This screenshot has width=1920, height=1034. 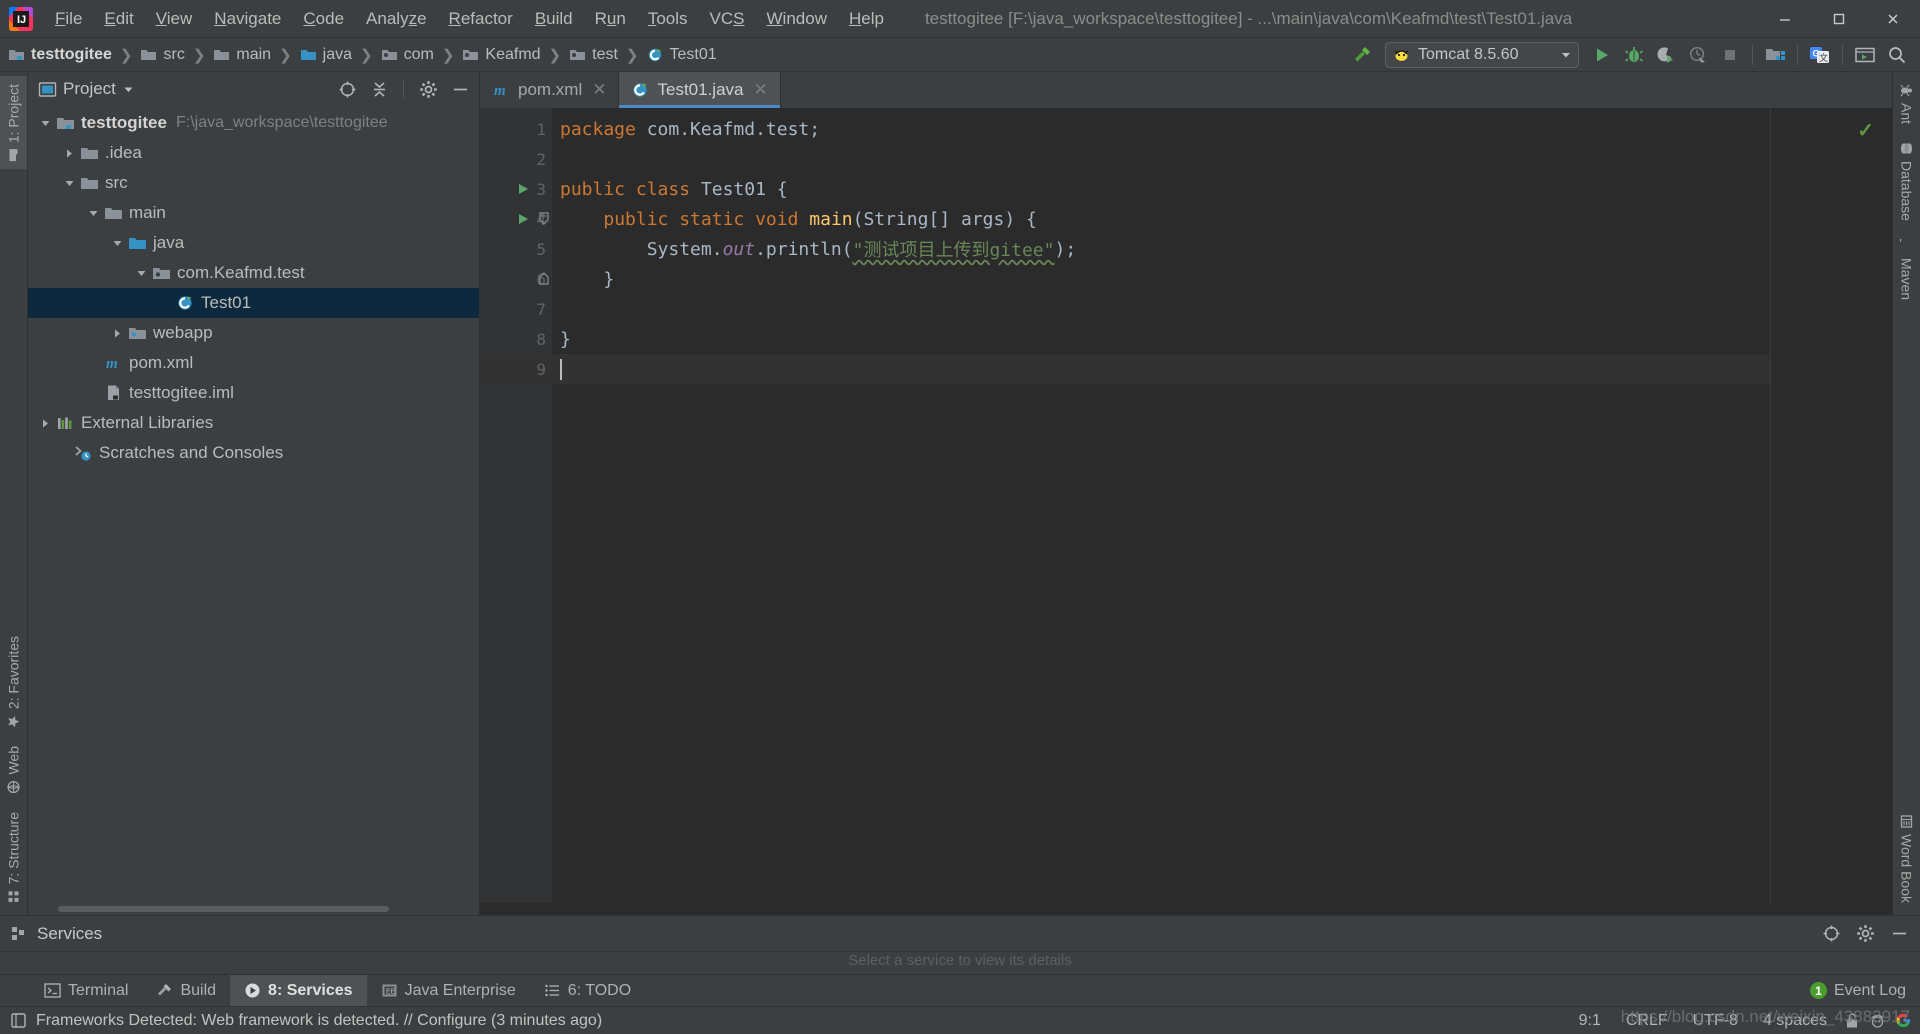 What do you see at coordinates (253, 363) in the screenshot?
I see `tree-node-pom-xml: m pom.xml` at bounding box center [253, 363].